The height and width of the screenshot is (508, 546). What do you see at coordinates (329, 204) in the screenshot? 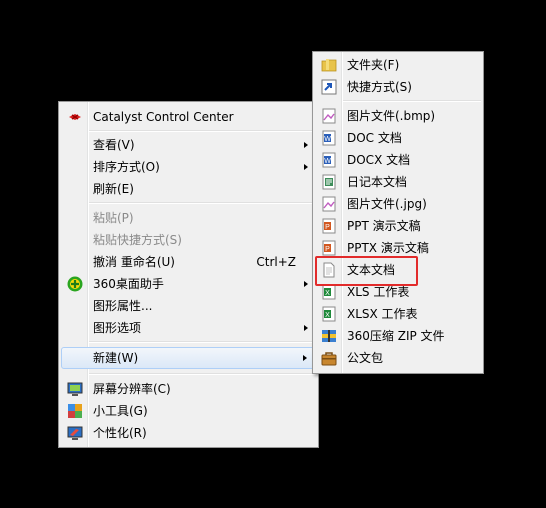
I see `jpg-image-icon` at bounding box center [329, 204].